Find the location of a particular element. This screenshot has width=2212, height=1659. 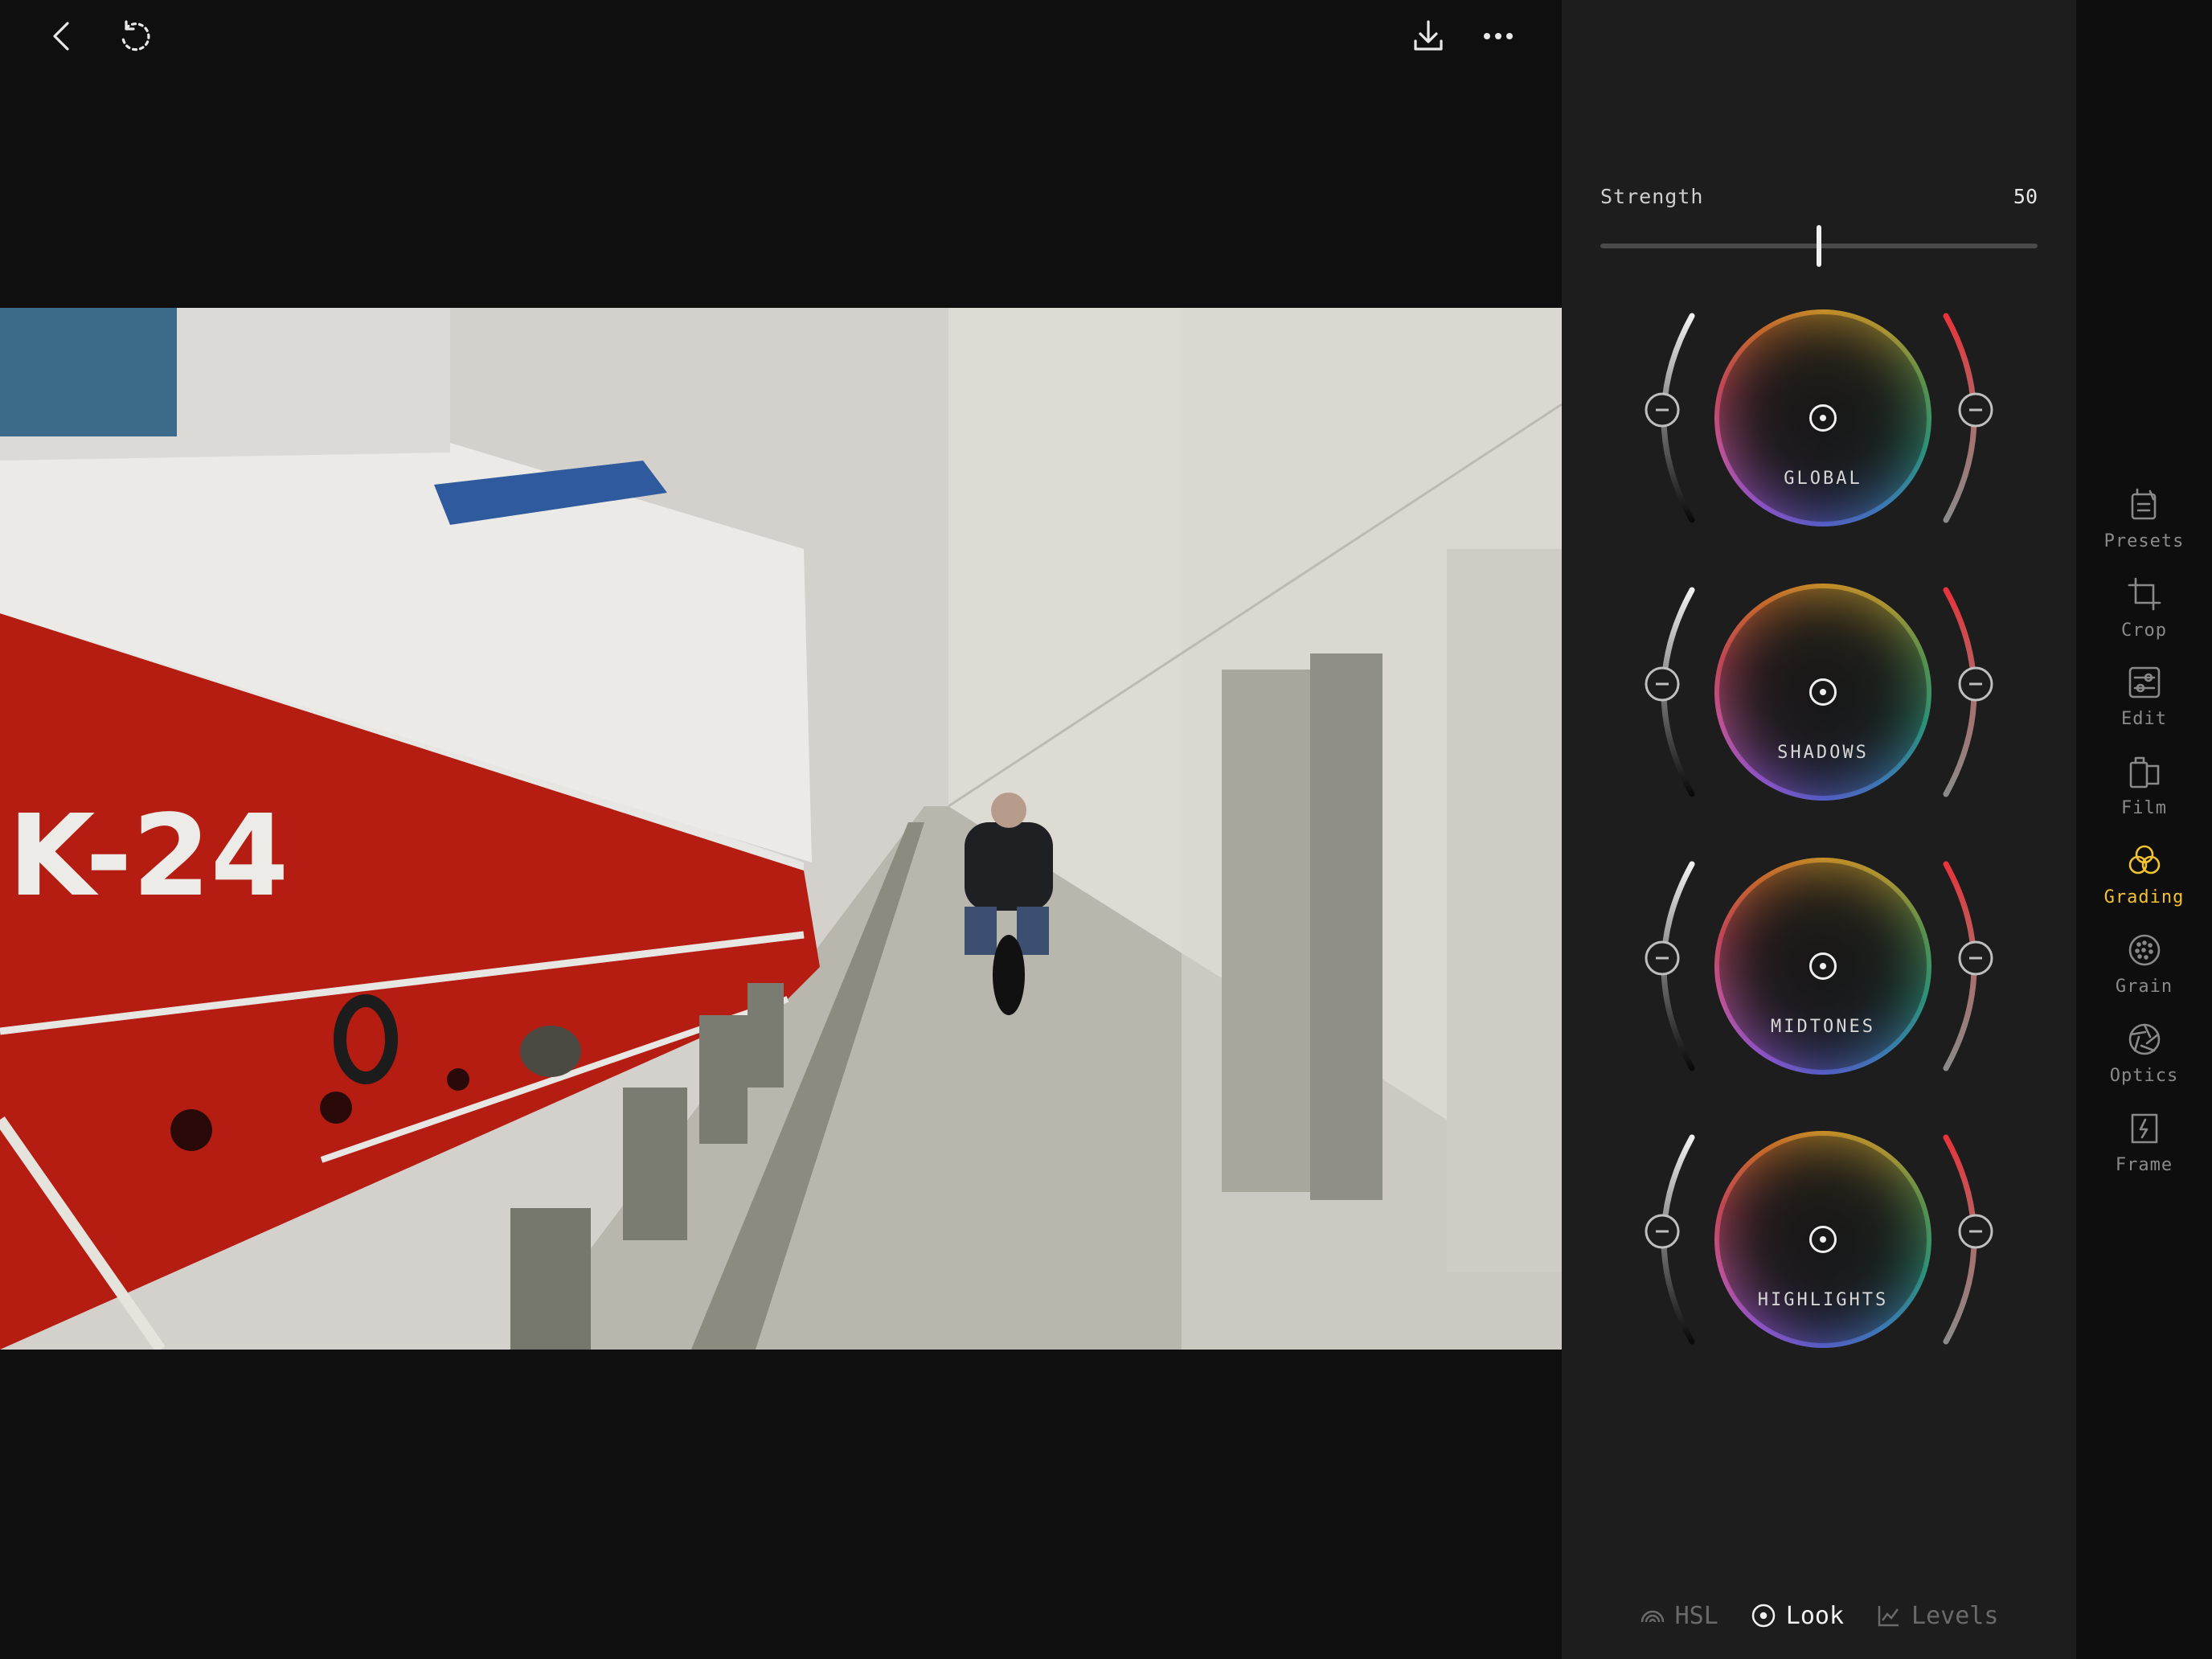

tool-presets-label: Presets is located at coordinates (2144, 541).